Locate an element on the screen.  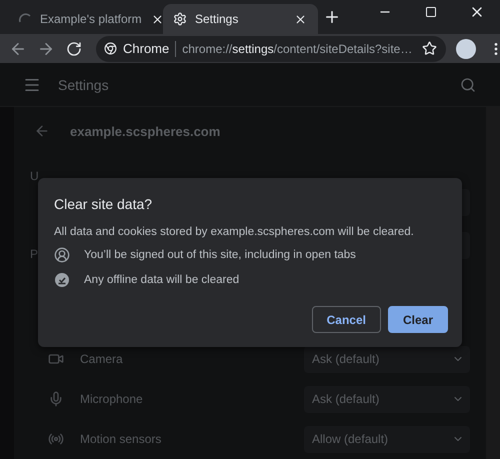
settings-icon is located at coordinates (180, 19).